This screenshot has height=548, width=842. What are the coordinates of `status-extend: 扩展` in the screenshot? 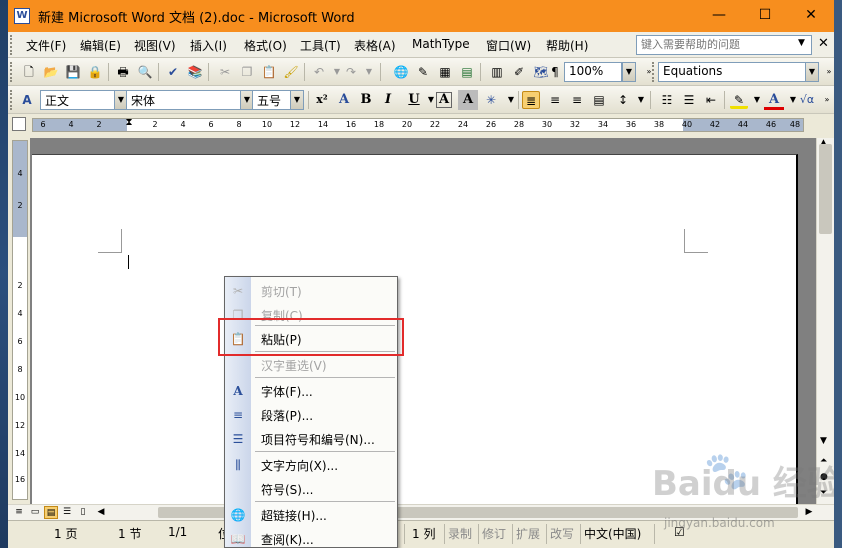 It's located at (528, 533).